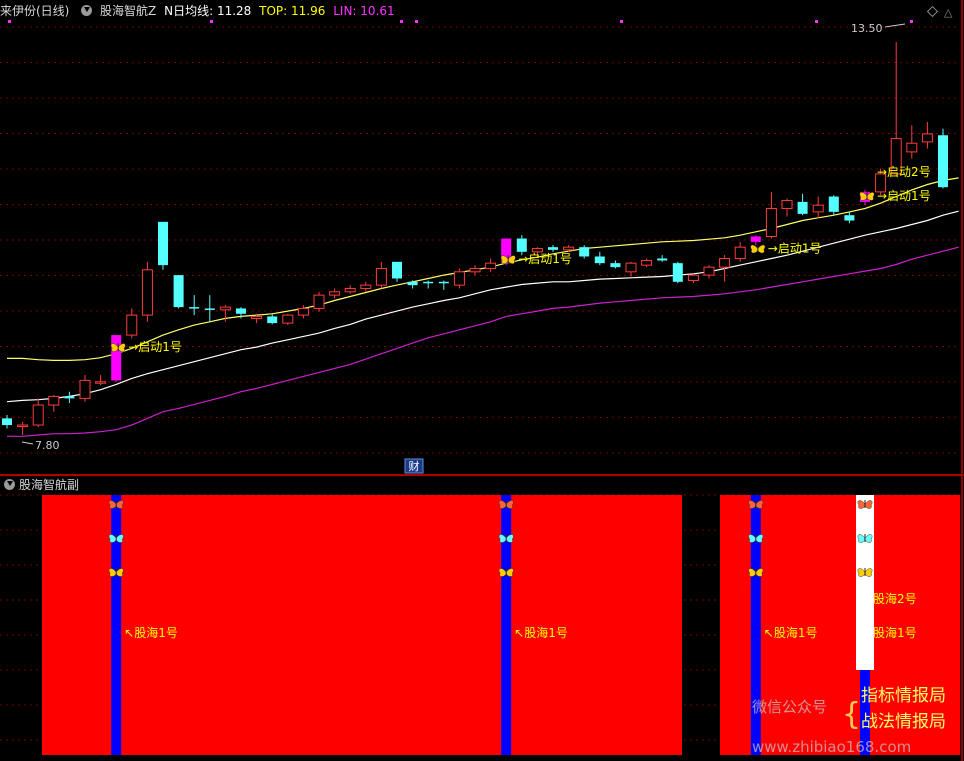  Describe the element at coordinates (903, 722) in the screenshot. I see `watermark-line2: 战法情报局` at that location.